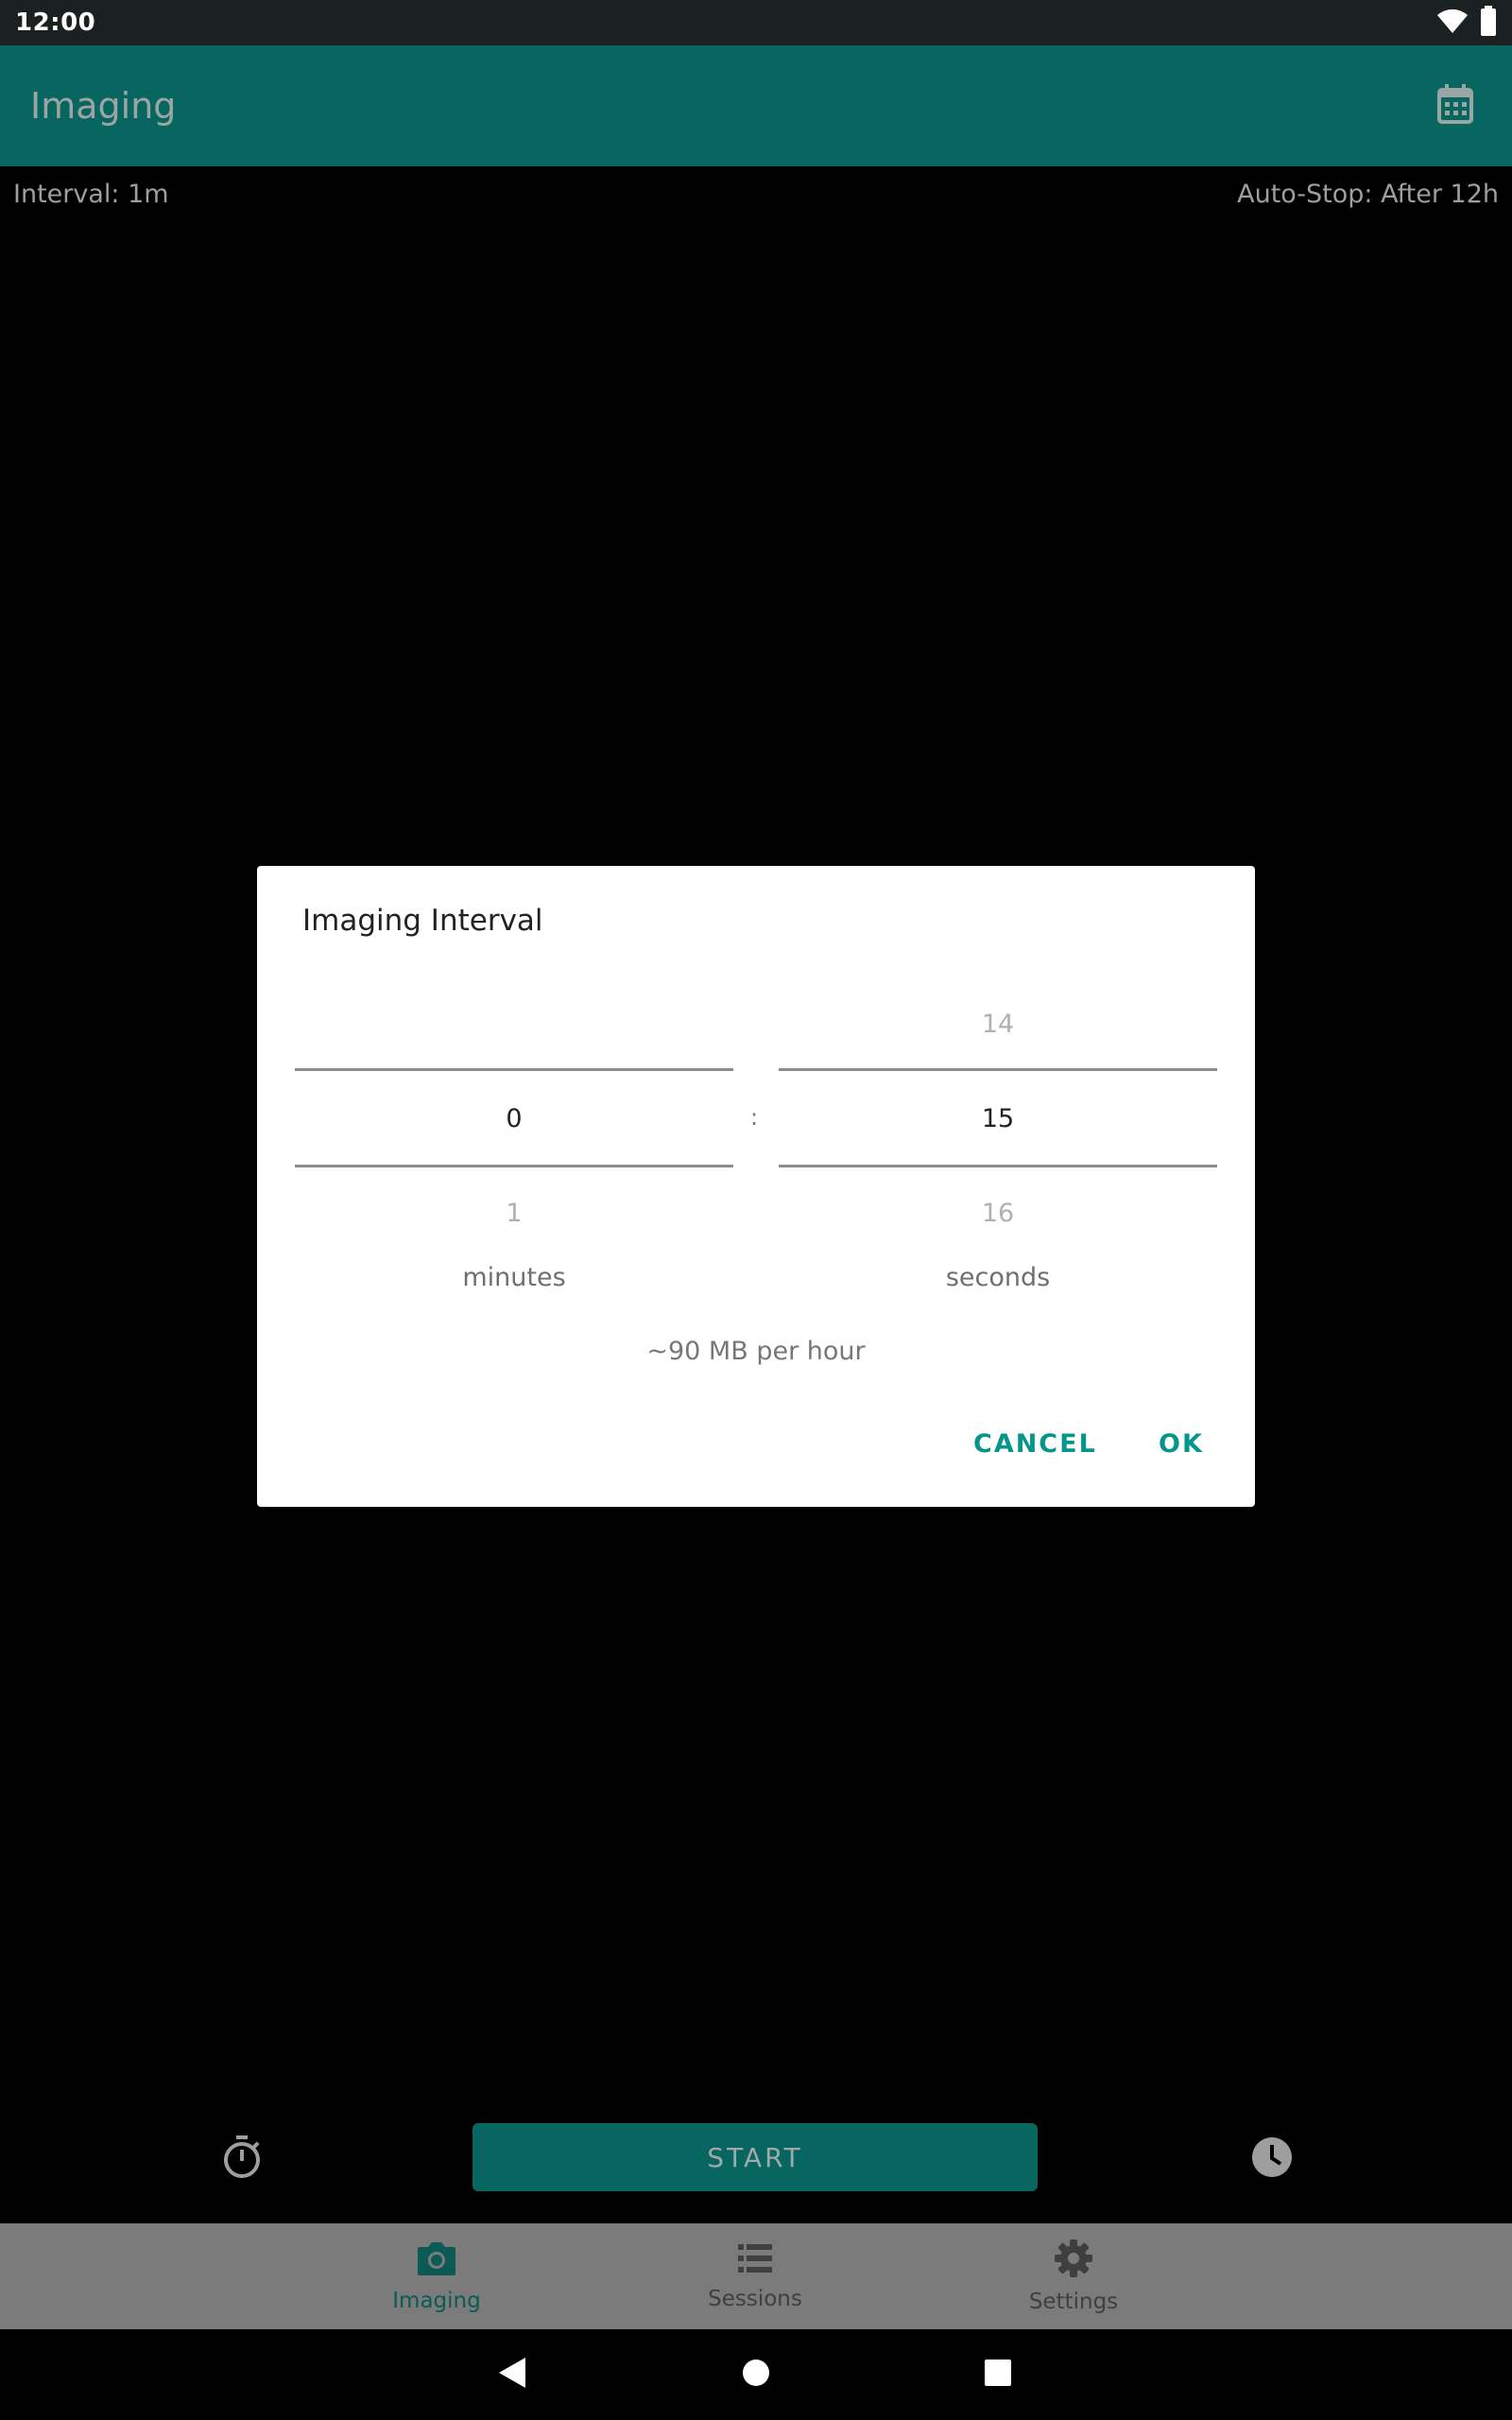  What do you see at coordinates (998, 1277) in the screenshot?
I see `seconds-unit-label: seconds` at bounding box center [998, 1277].